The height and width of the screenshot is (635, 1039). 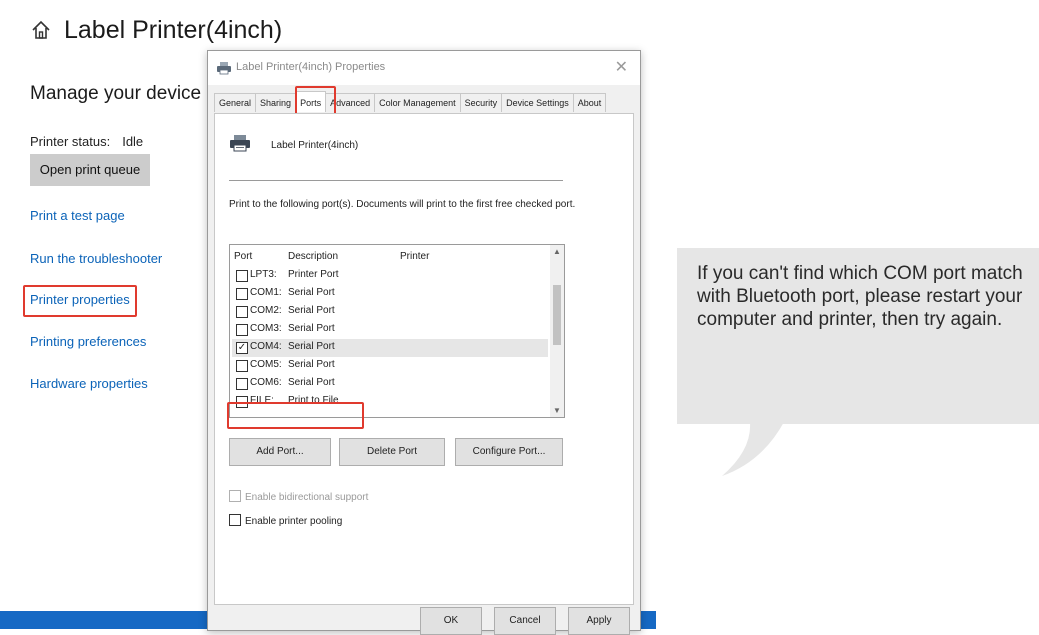 I want to click on port-name: COM1:, so click(x=266, y=292).